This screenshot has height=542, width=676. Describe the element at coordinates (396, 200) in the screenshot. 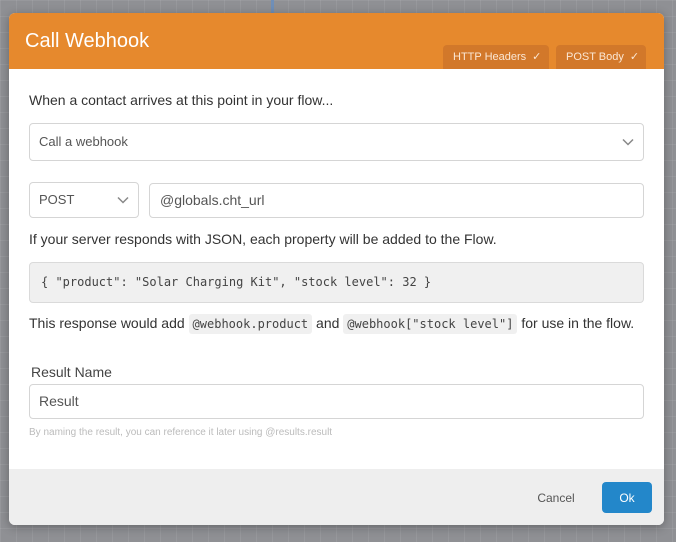

I see `webhook-url-input: @globals.cht_url` at that location.